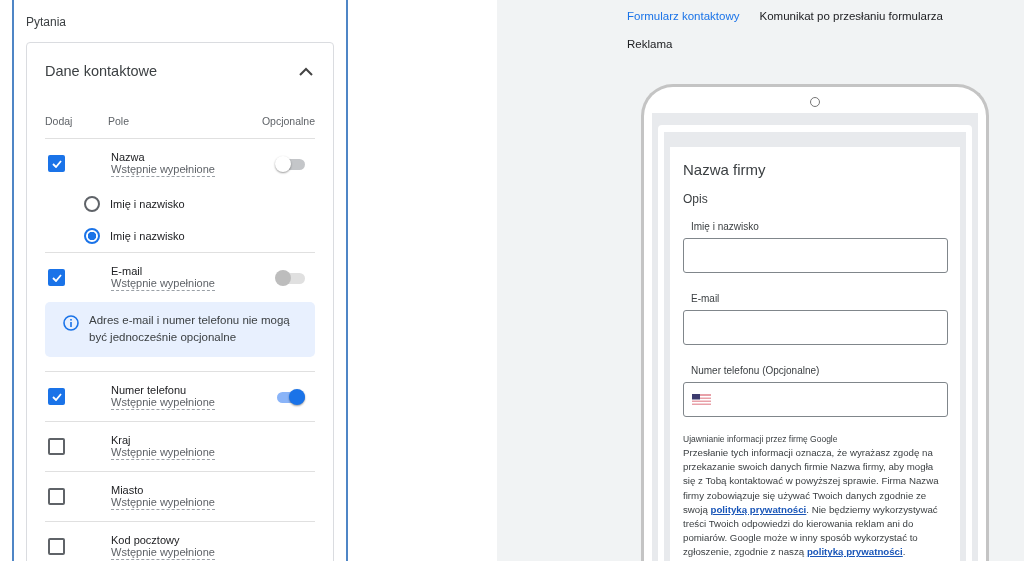  Describe the element at coordinates (705, 298) in the screenshot. I see `input-label: E-mail` at that location.